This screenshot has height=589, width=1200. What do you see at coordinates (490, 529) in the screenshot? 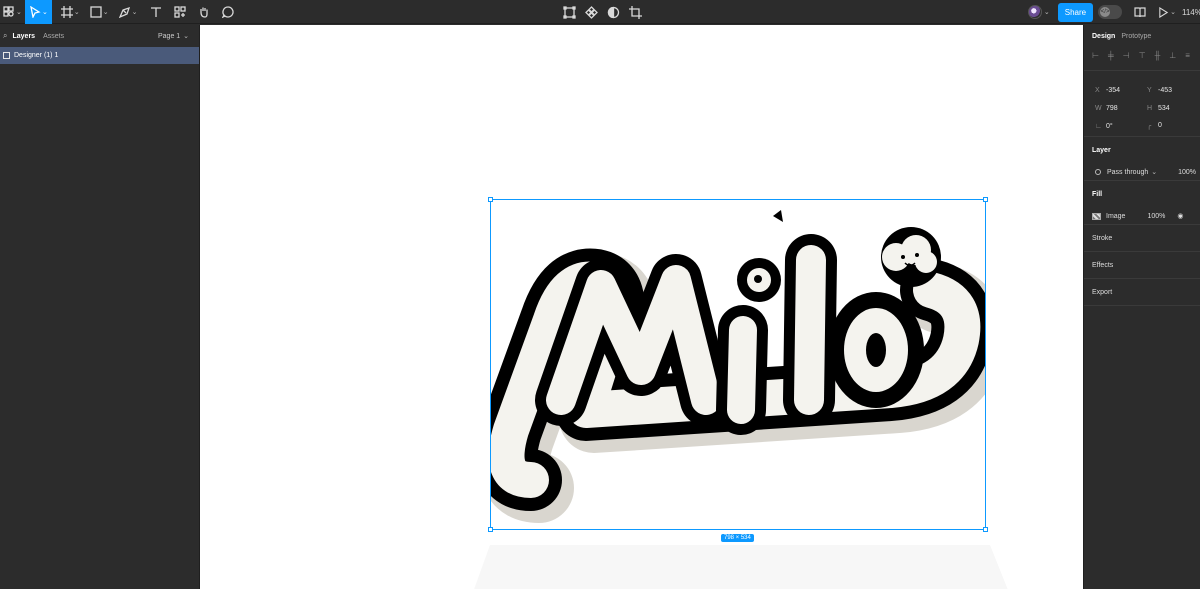
I see `resize-handle-bottom-left` at bounding box center [490, 529].